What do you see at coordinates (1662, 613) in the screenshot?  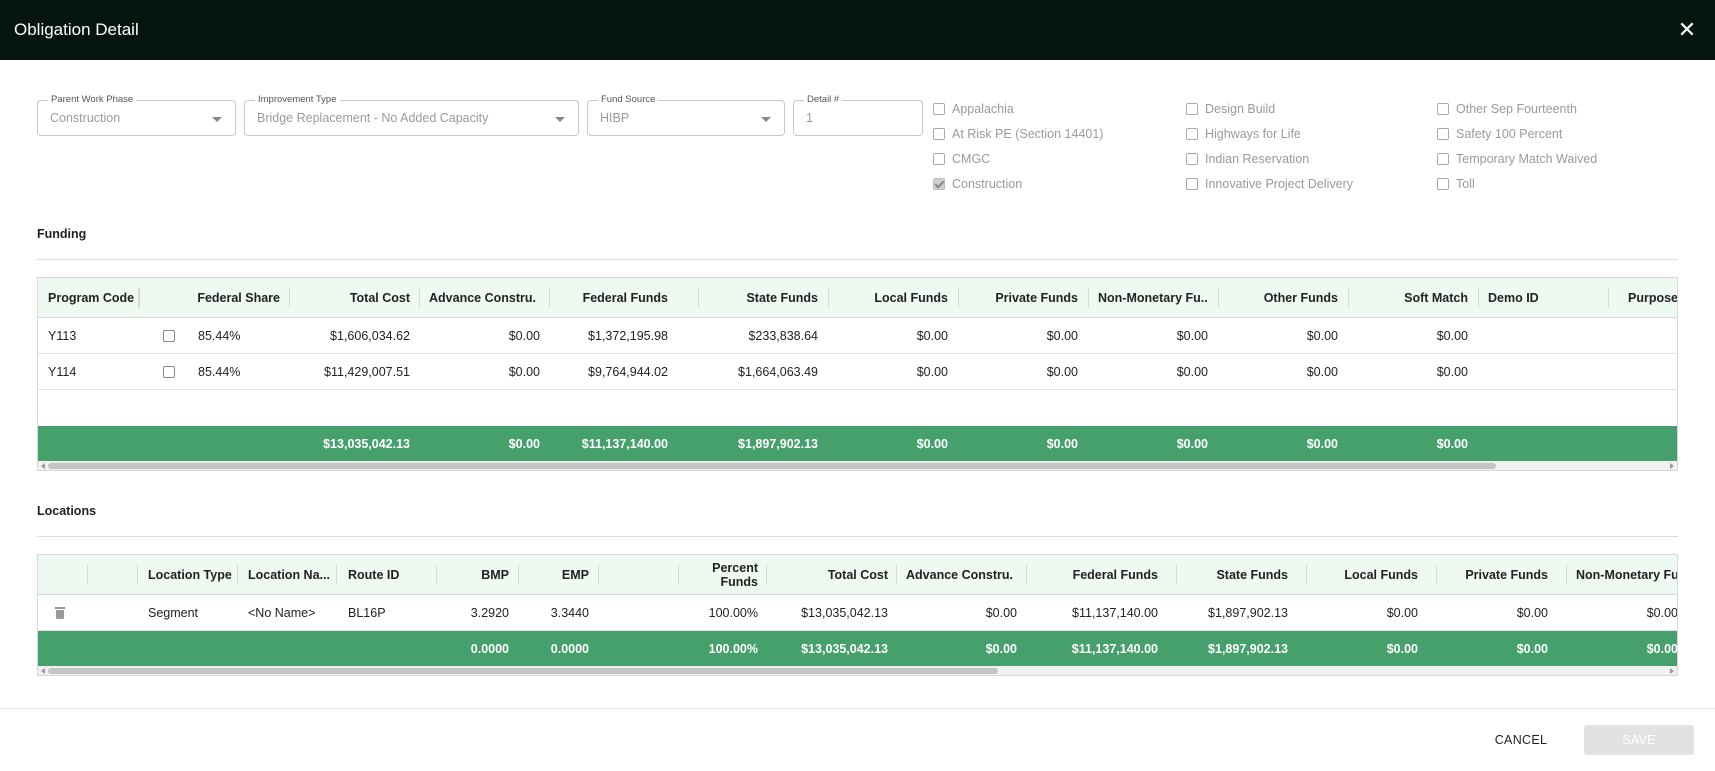 I see `cell-non-monetary: $0.00` at bounding box center [1662, 613].